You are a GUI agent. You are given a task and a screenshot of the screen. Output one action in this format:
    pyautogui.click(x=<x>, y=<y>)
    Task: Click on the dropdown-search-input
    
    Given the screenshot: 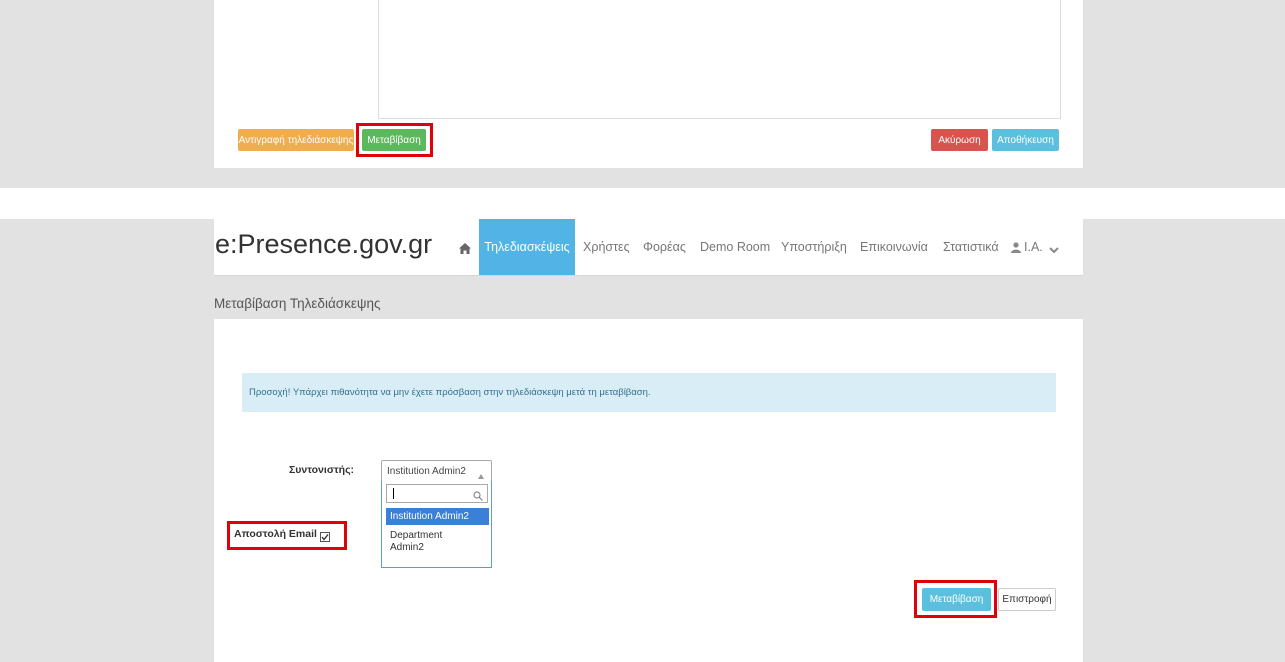 What is the action you would take?
    pyautogui.click(x=437, y=493)
    